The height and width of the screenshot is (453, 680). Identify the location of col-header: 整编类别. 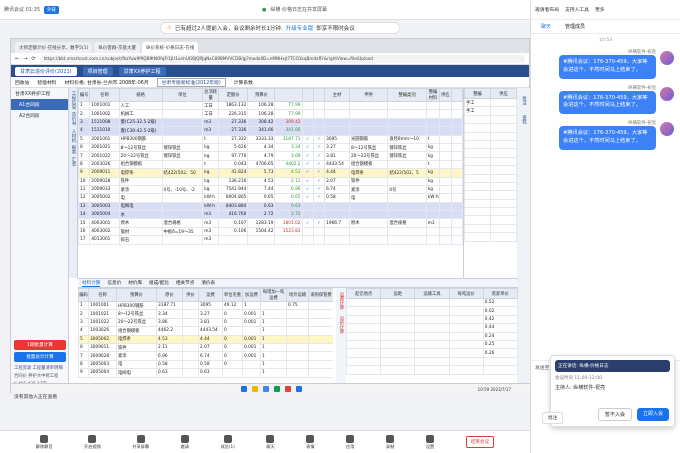
(407, 95).